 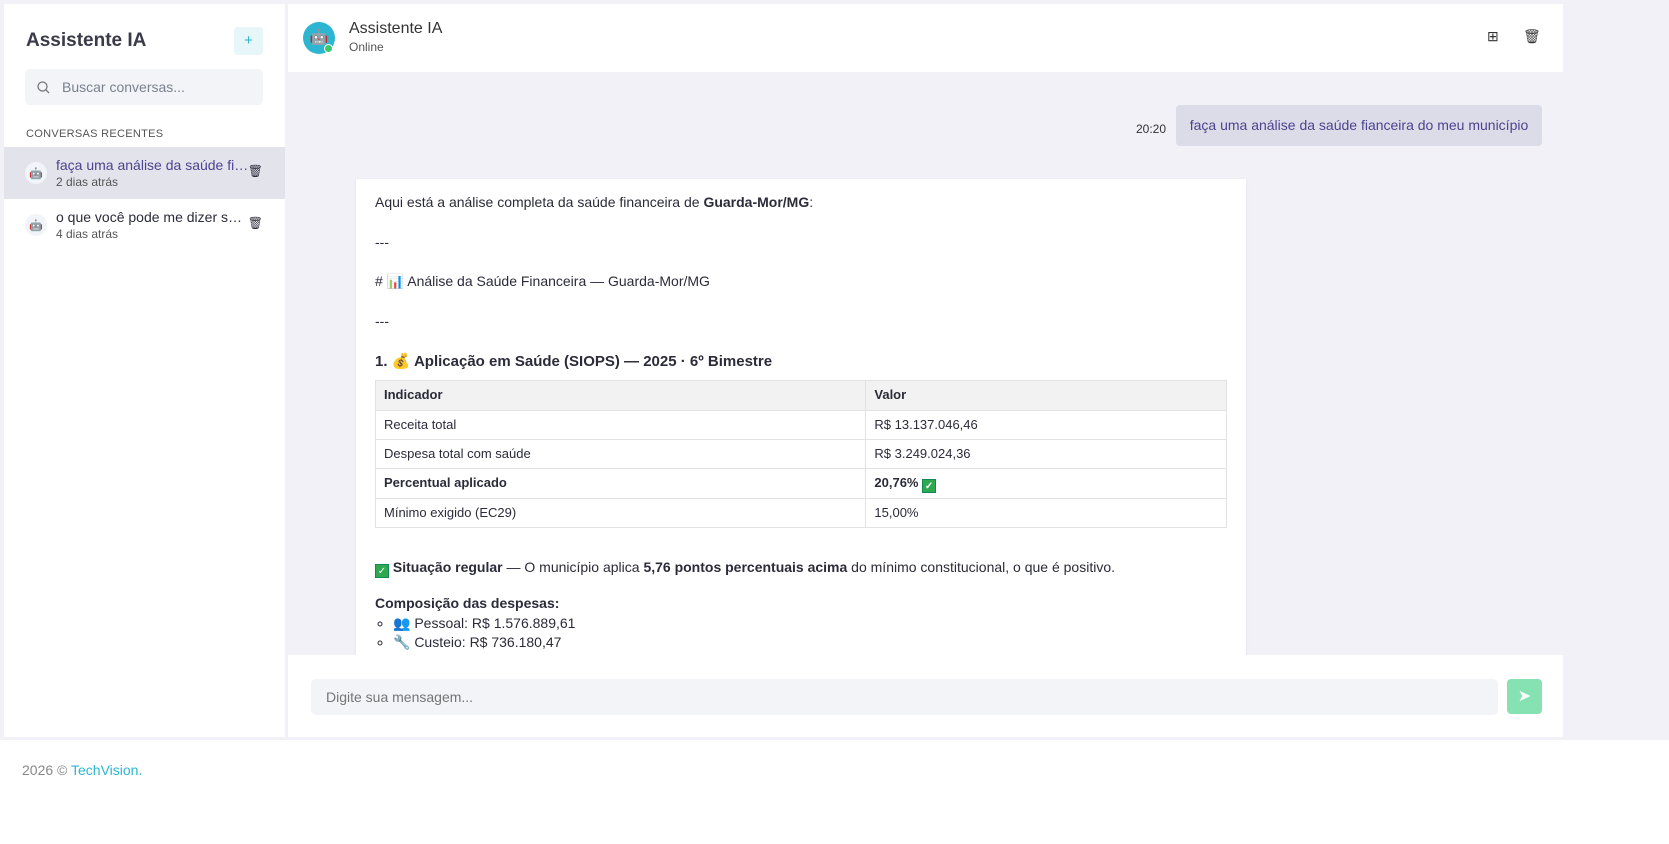 I want to click on chat-status: Online, so click(x=366, y=47).